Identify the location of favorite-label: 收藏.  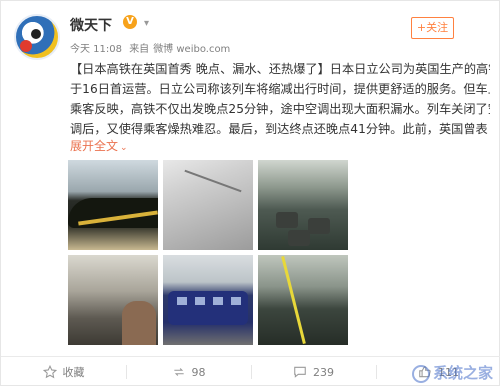
(73, 372).